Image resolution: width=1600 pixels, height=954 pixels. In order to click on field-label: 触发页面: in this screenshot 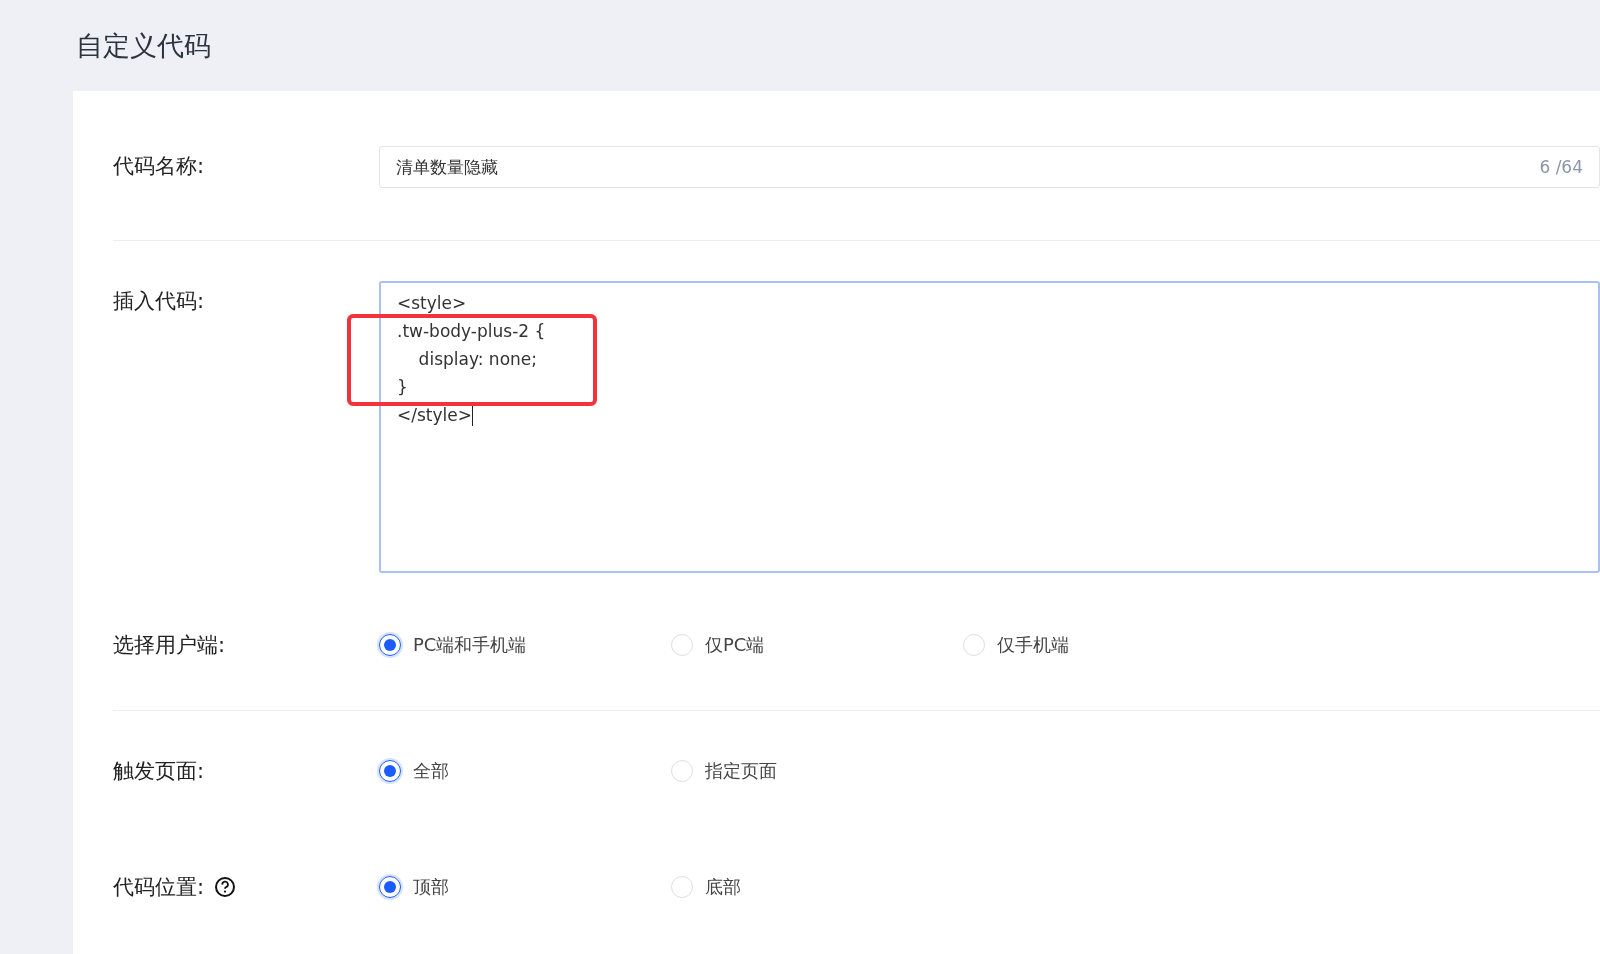, I will do `click(159, 771)`.